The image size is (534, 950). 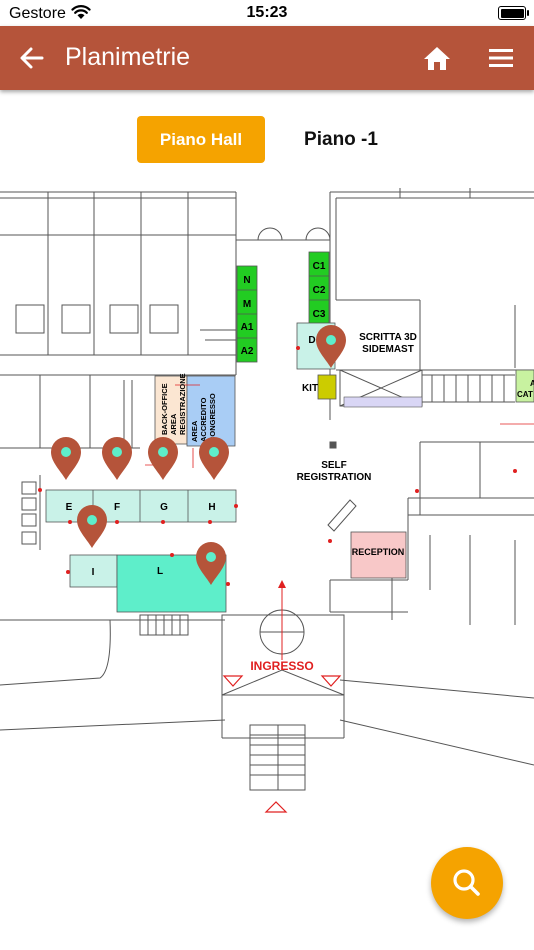 What do you see at coordinates (182, 404) in the screenshot?
I see `back-office-label-3: REGISTRAZIONE` at bounding box center [182, 404].